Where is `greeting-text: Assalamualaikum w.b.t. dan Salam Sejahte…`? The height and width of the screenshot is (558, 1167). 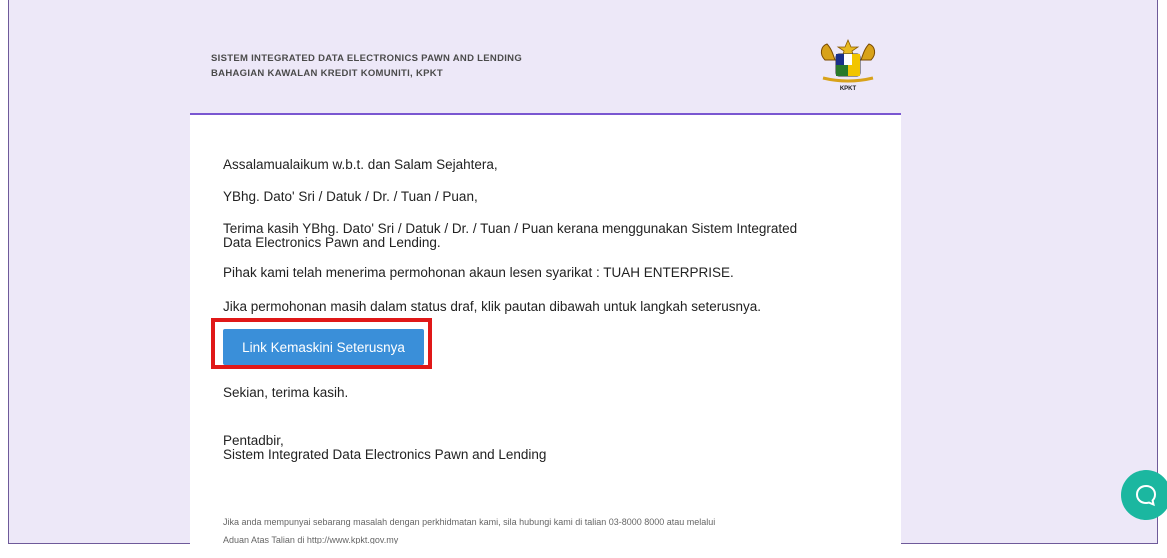
greeting-text: Assalamualaikum w.b.t. dan Salam Sejahte… is located at coordinates (360, 164).